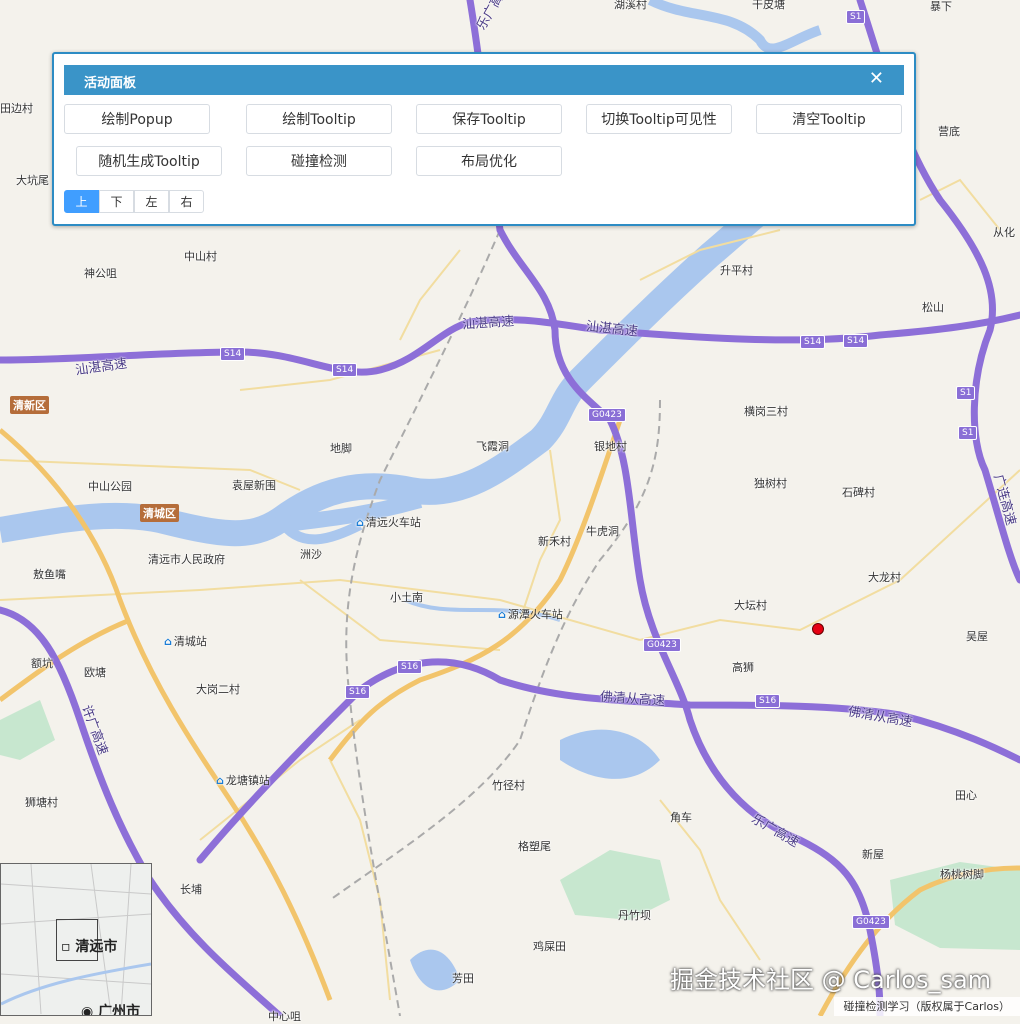  What do you see at coordinates (884, 577) in the screenshot?
I see `place-label: 大龙村` at bounding box center [884, 577].